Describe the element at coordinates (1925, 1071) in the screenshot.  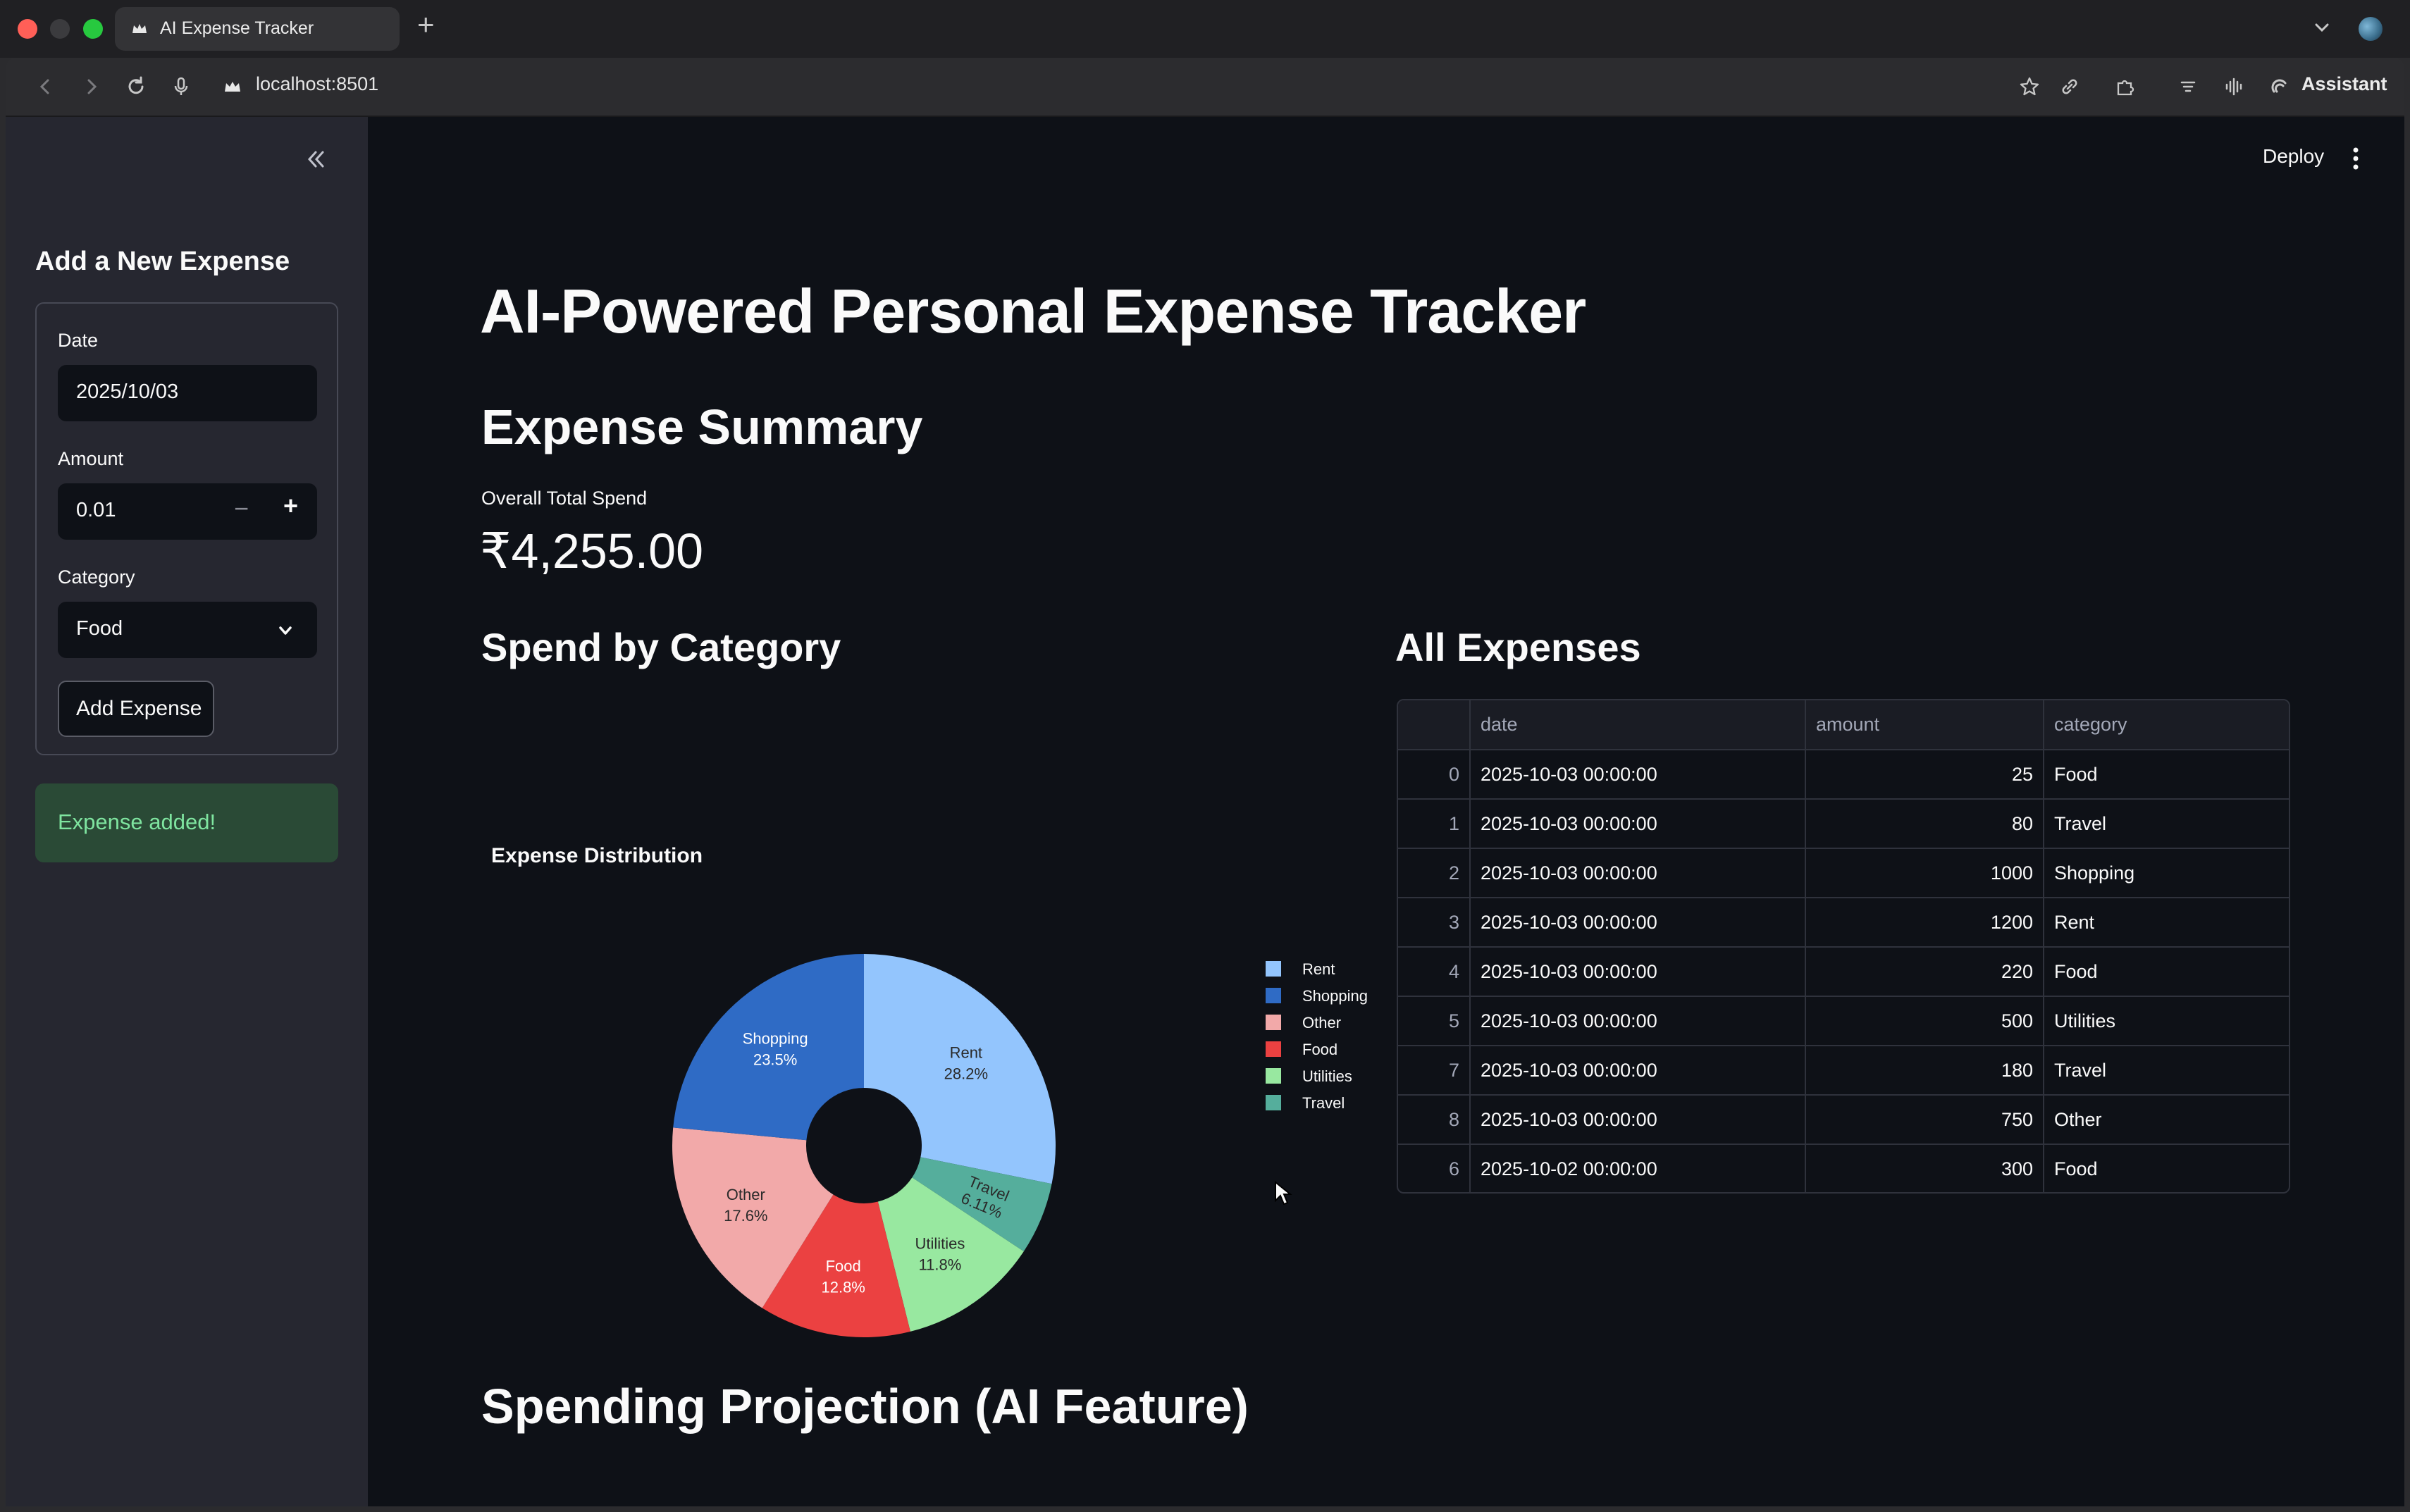
I see `cell-amount: 180` at that location.